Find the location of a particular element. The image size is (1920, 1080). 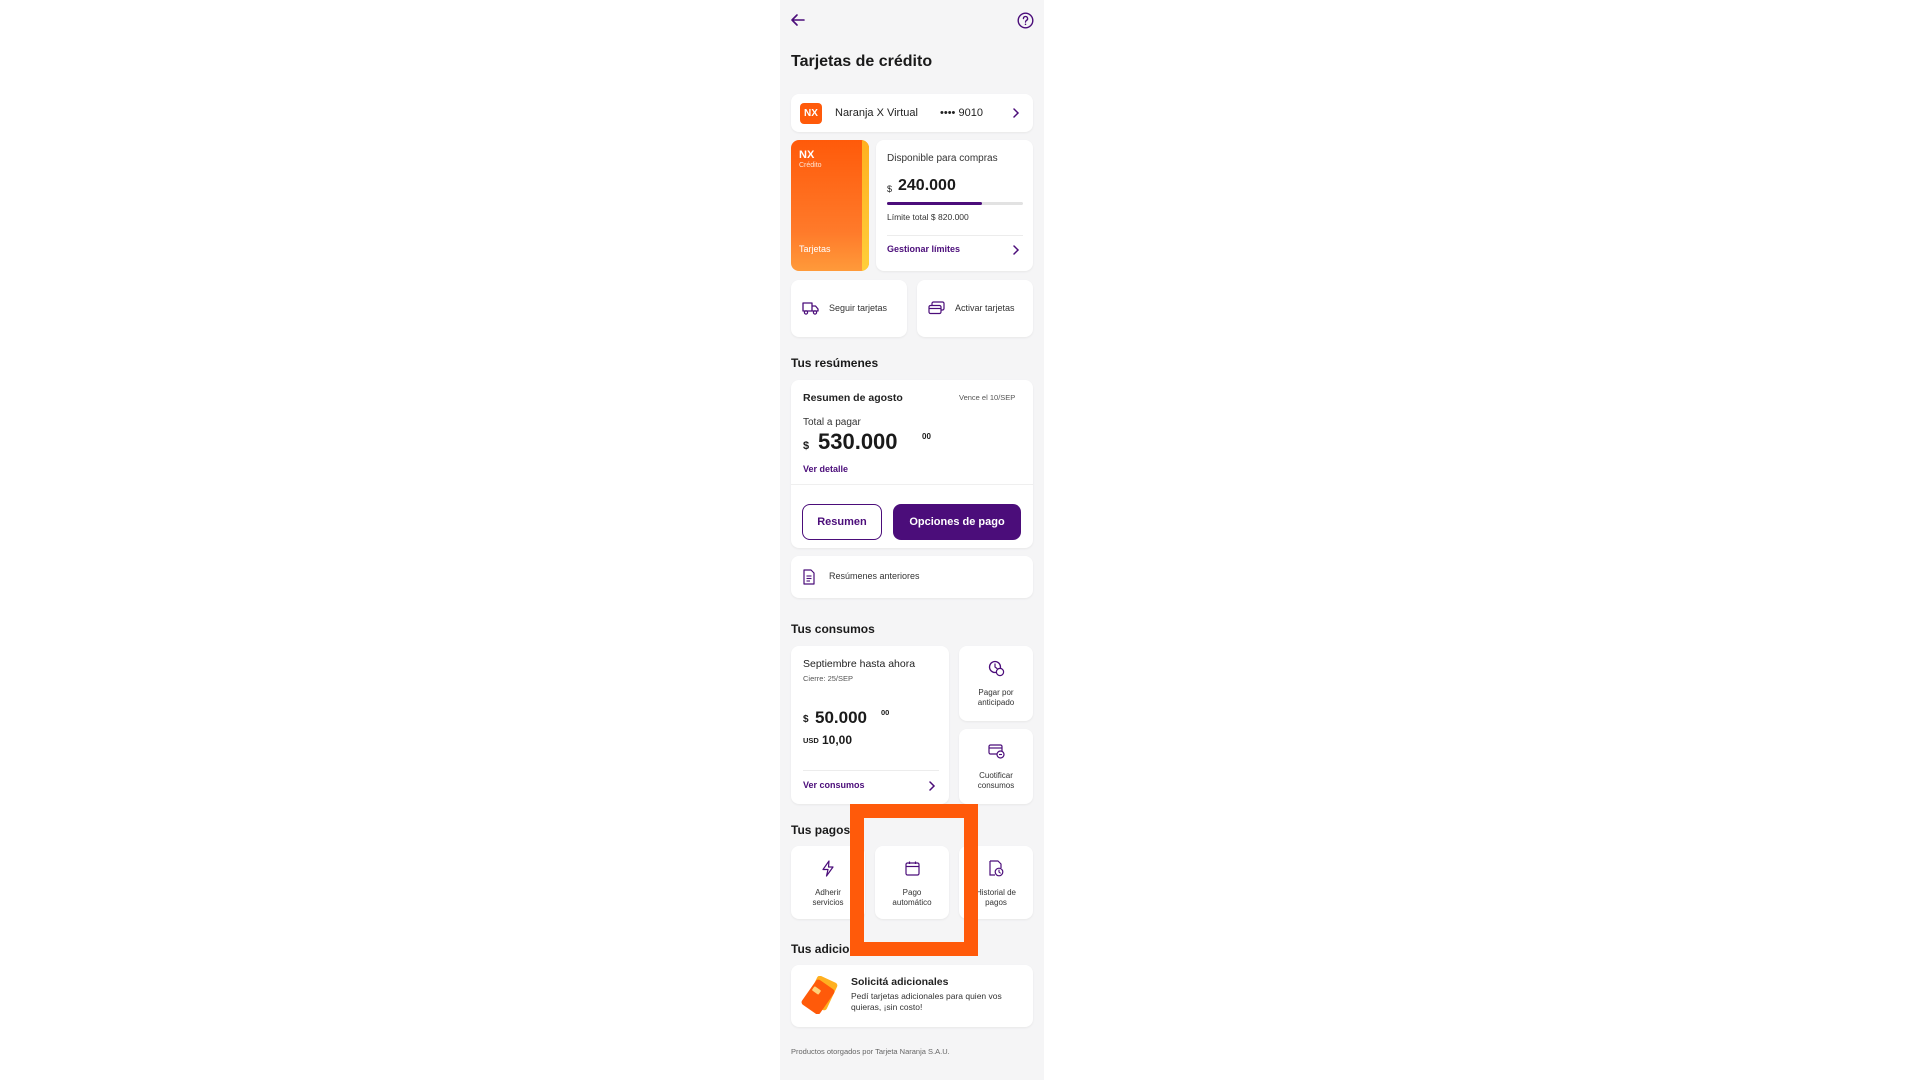

arrow-left-icon is located at coordinates (798, 20).